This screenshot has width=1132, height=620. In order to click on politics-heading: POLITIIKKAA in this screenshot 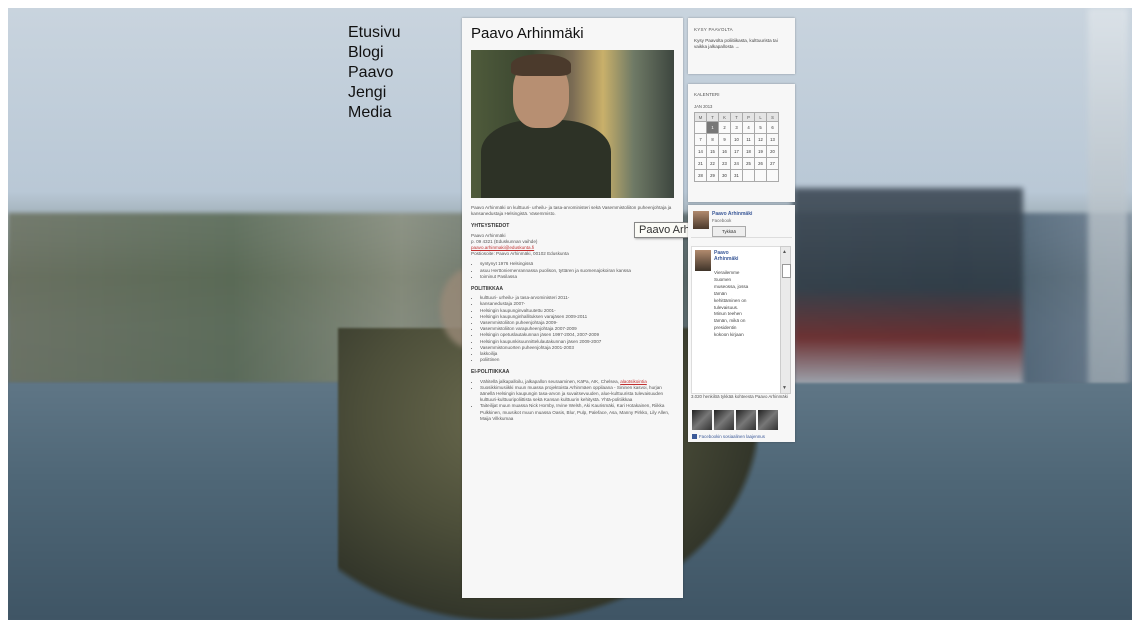, I will do `click(487, 289)`.